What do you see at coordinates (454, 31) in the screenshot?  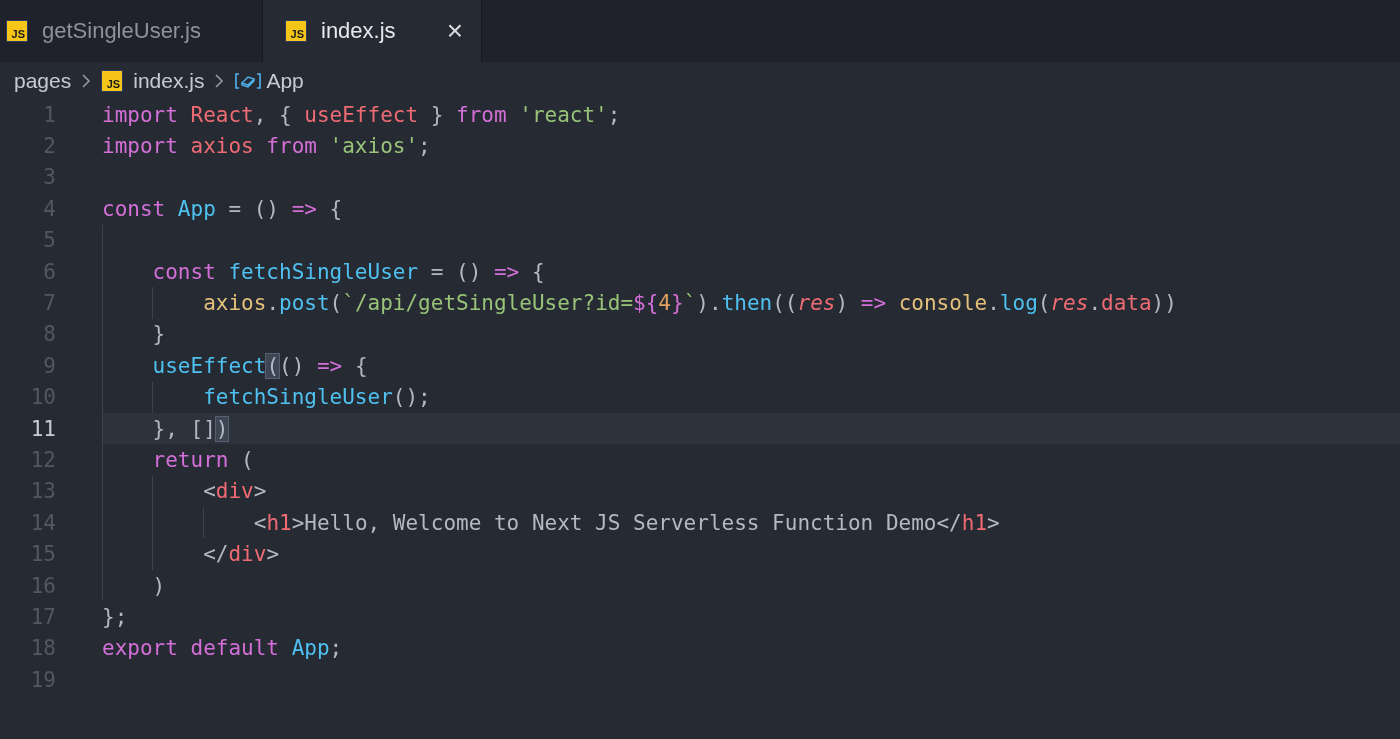 I see `close-icon: ×` at bounding box center [454, 31].